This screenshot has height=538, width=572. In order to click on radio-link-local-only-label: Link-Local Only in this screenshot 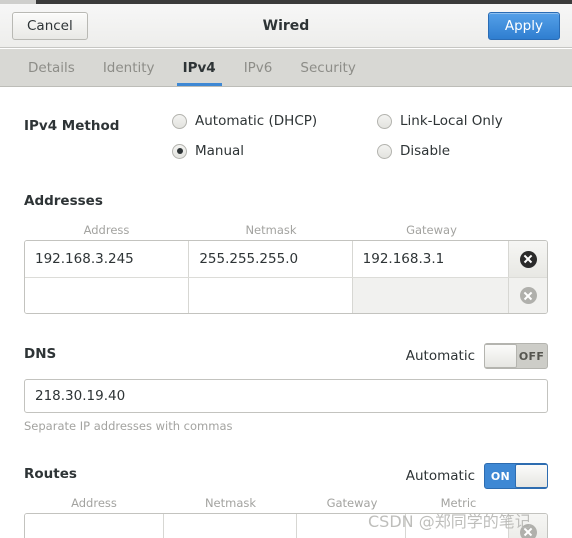, I will do `click(451, 121)`.